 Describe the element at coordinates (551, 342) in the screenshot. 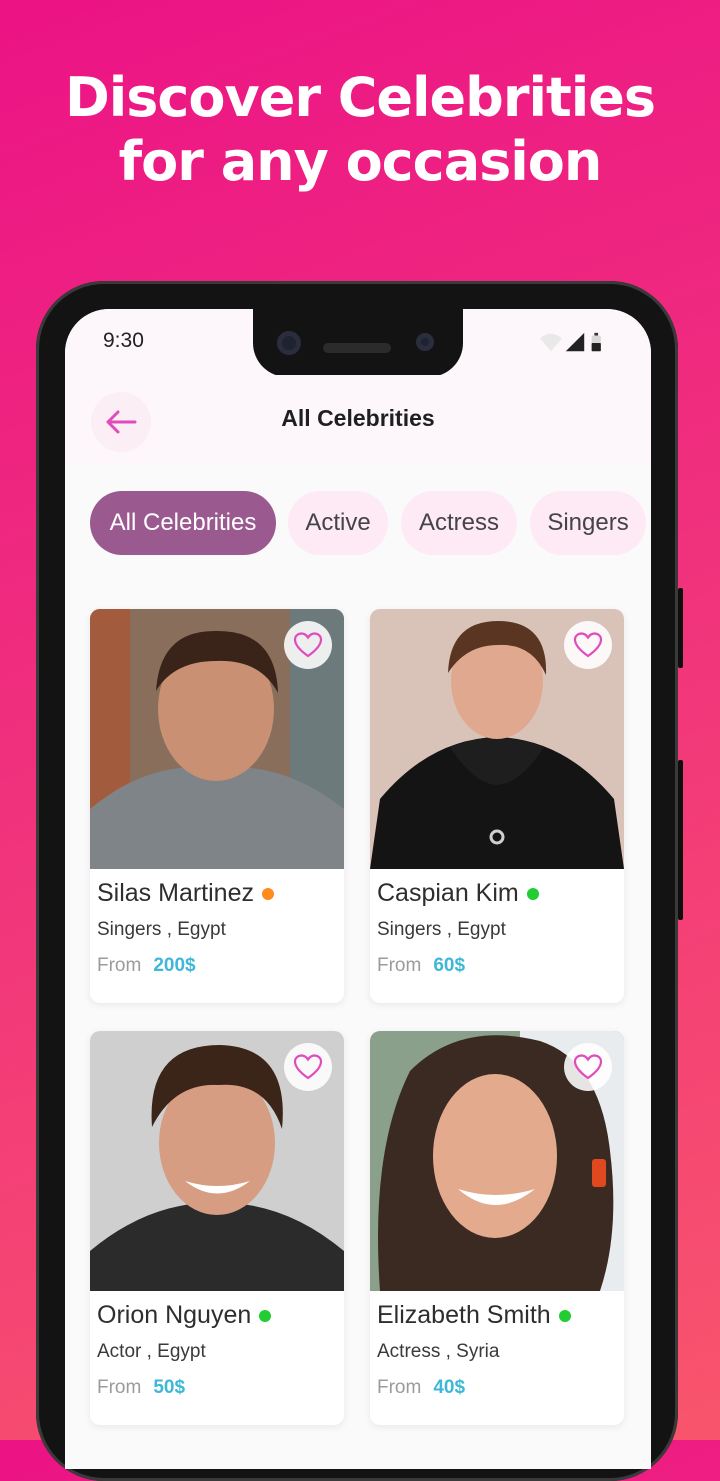

I see `wifi-icon` at that location.